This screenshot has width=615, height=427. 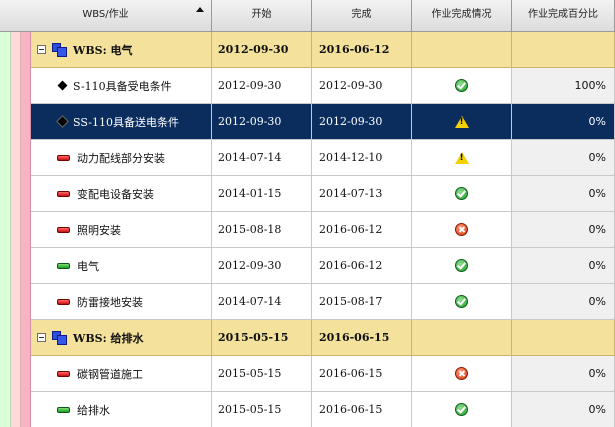 I want to click on start-cell: 2015-08-18, so click(x=262, y=229).